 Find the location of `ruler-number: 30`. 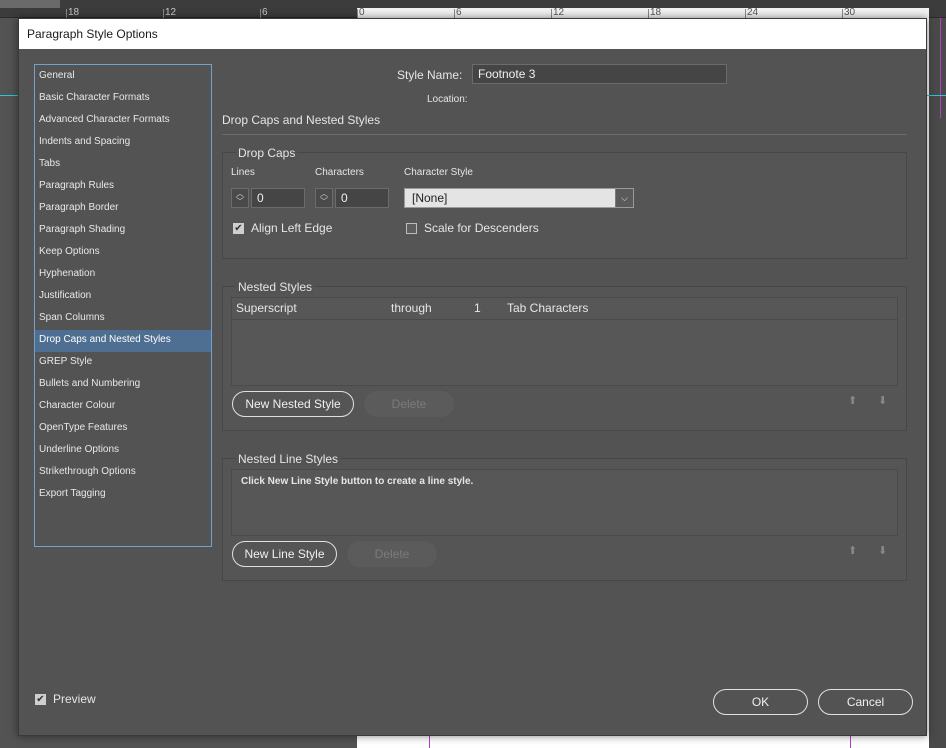

ruler-number: 30 is located at coordinates (850, 12).